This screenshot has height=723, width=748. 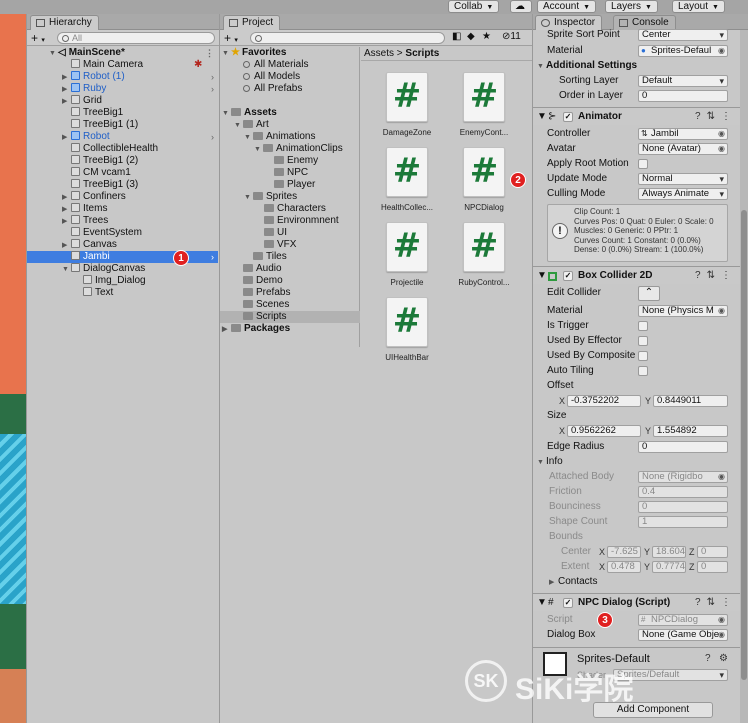 What do you see at coordinates (628, 66) in the screenshot?
I see `row-additional-settings: ▼ Additional Settings` at bounding box center [628, 66].